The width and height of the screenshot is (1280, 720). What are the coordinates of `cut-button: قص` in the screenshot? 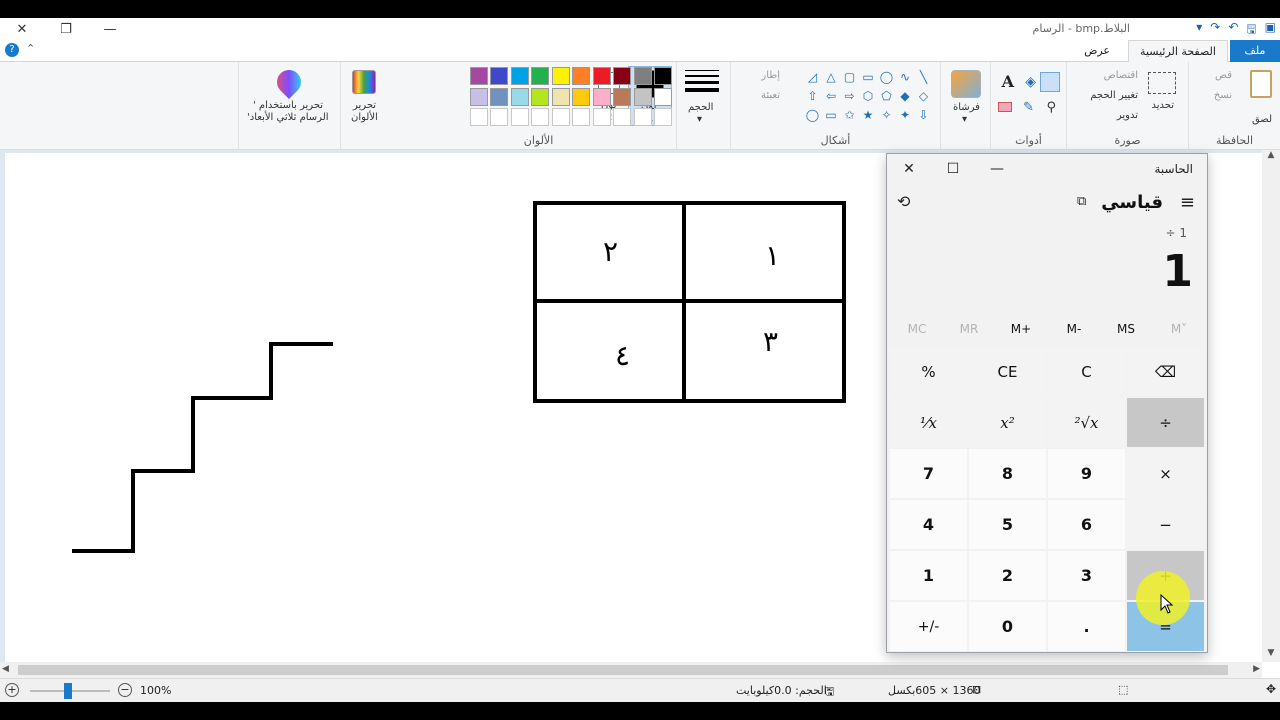 It's located at (1223, 75).